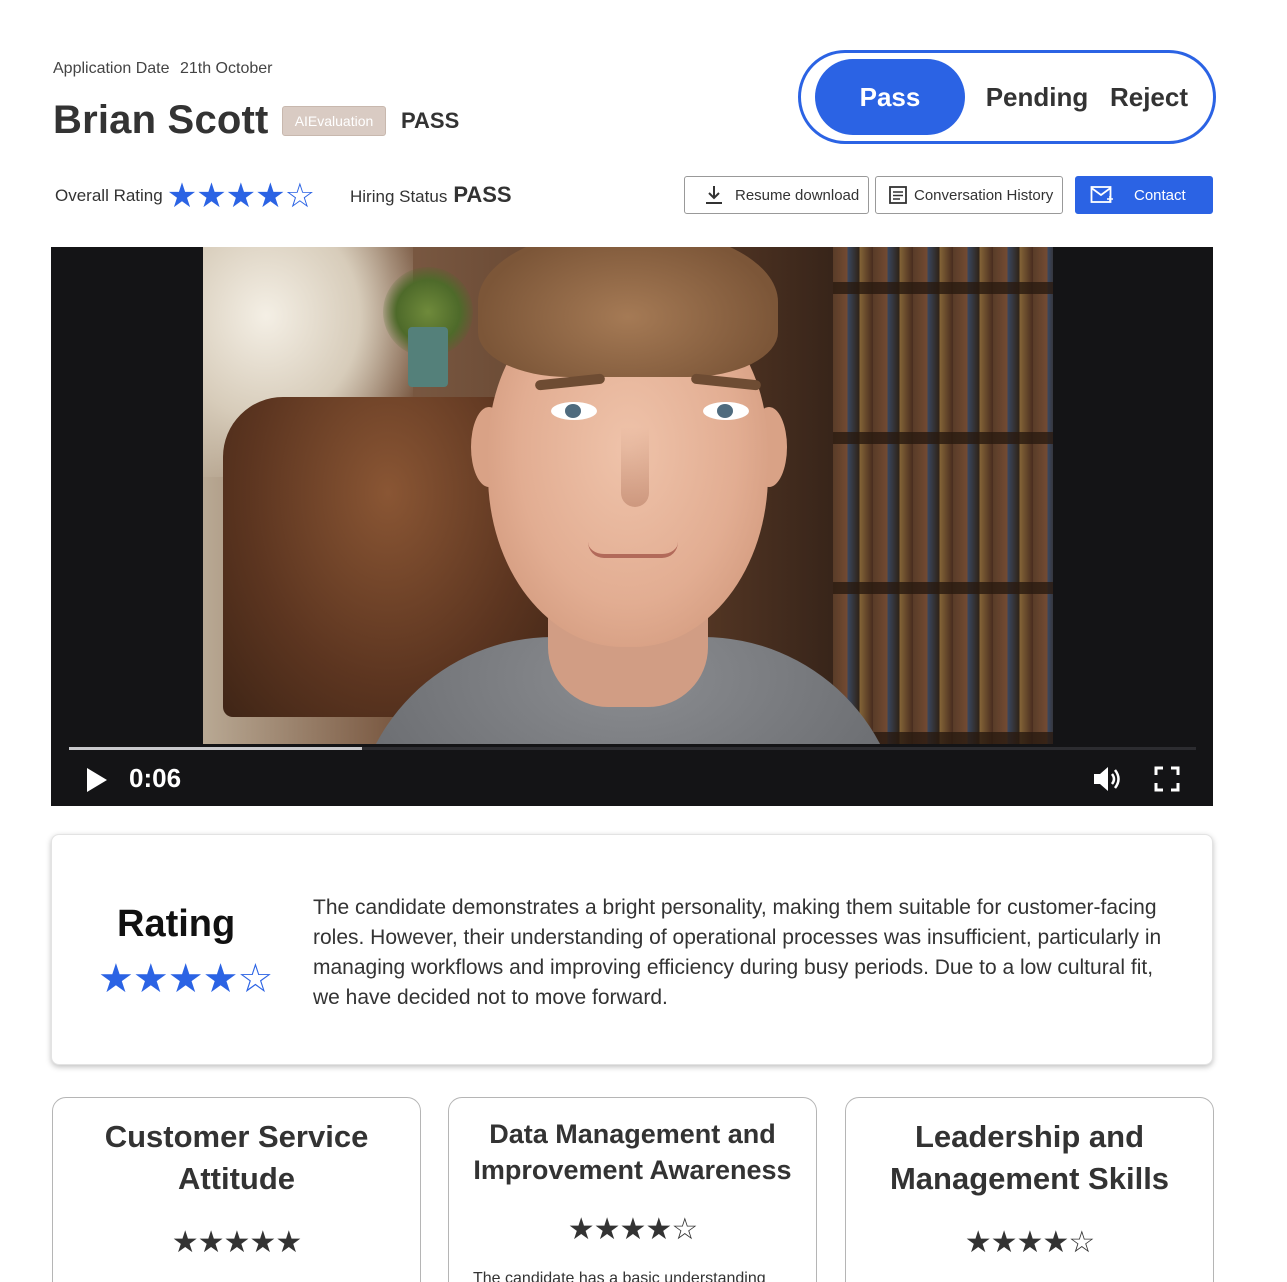  What do you see at coordinates (714, 195) in the screenshot?
I see `download-icon` at bounding box center [714, 195].